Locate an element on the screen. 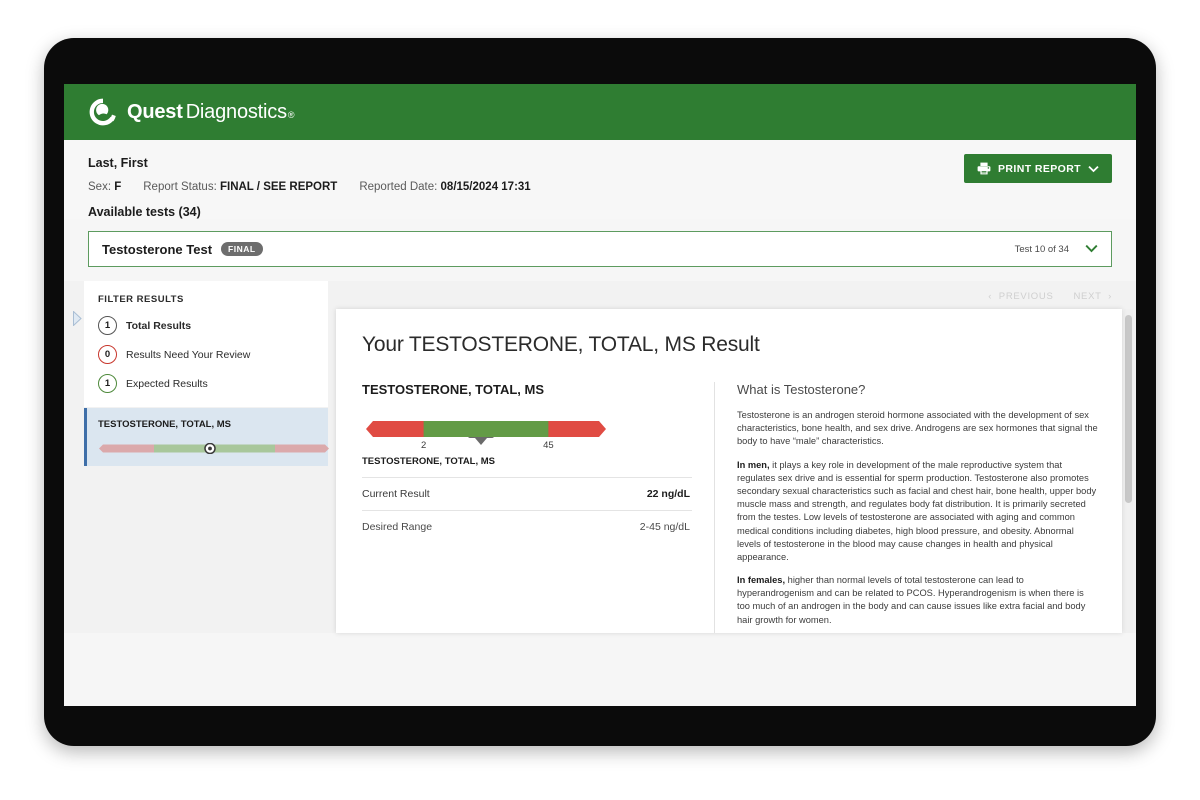 The height and width of the screenshot is (800, 1200). patient-name: Last, First is located at coordinates (118, 163).